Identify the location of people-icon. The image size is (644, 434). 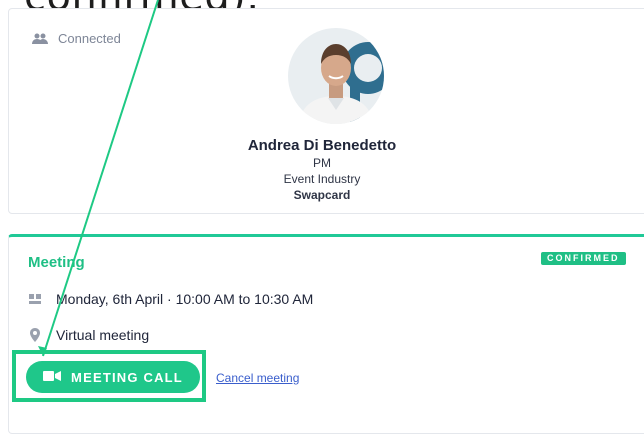
(40, 39).